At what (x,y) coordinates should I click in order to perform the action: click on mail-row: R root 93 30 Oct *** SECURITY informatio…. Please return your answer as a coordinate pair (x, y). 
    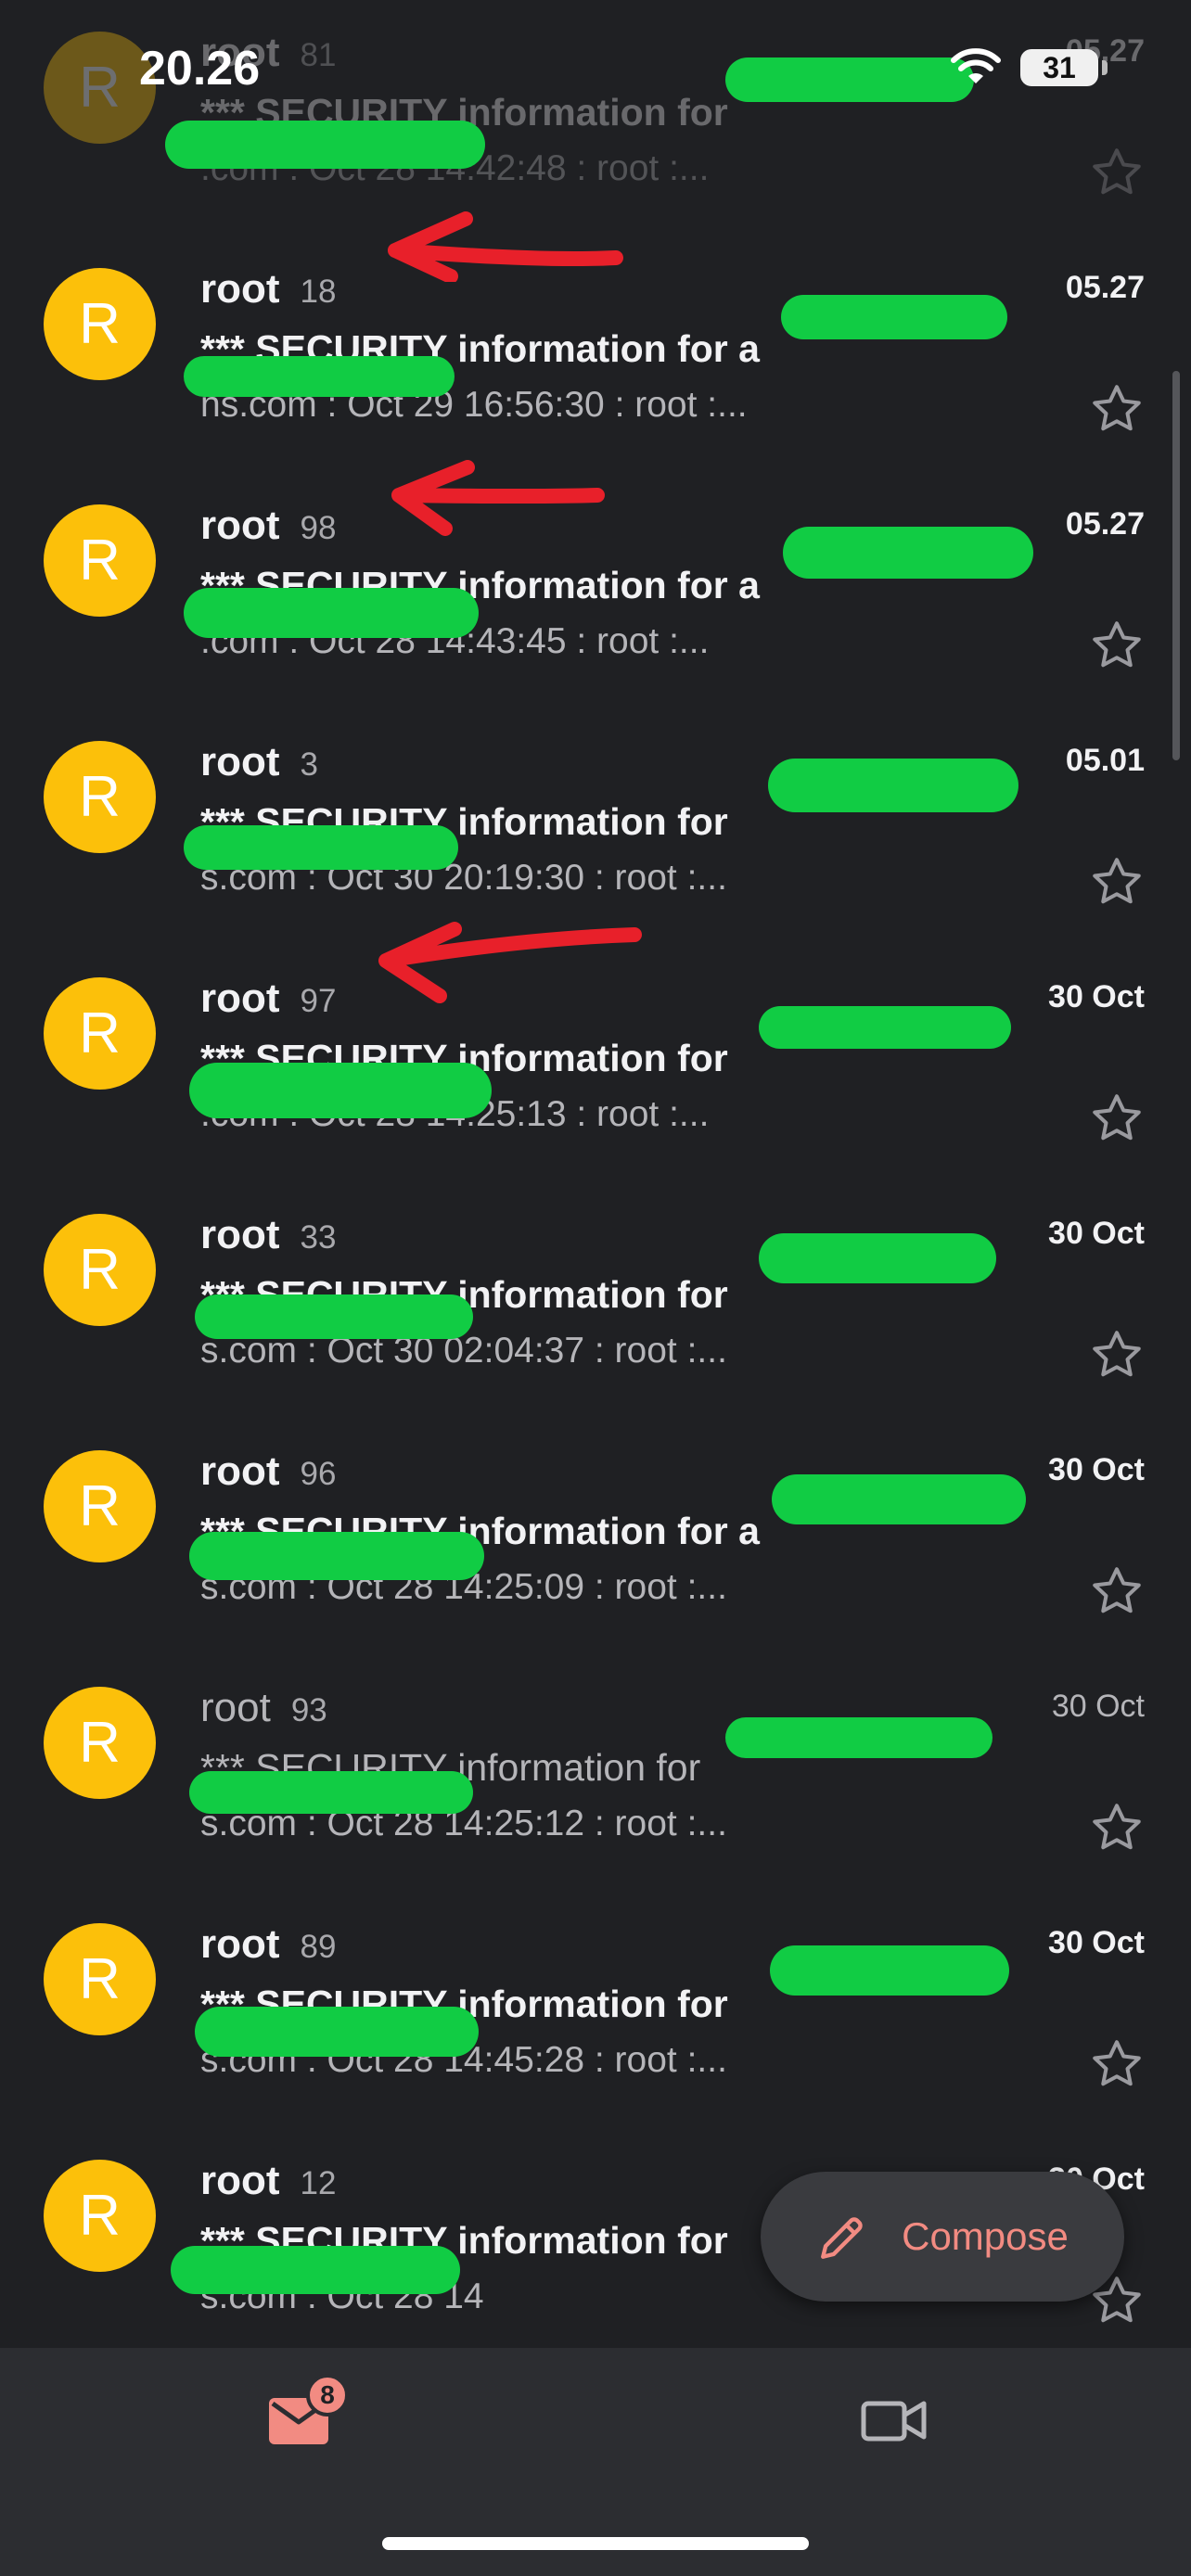
    Looking at the image, I should click on (595, 1755).